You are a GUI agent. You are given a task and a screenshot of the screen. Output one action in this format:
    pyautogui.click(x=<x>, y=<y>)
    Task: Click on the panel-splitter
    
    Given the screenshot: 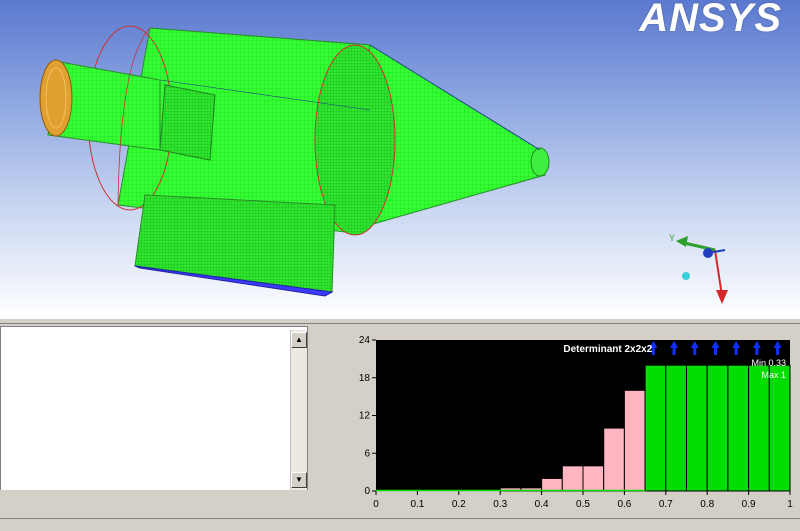 What is the action you would take?
    pyautogui.click(x=400, y=321)
    